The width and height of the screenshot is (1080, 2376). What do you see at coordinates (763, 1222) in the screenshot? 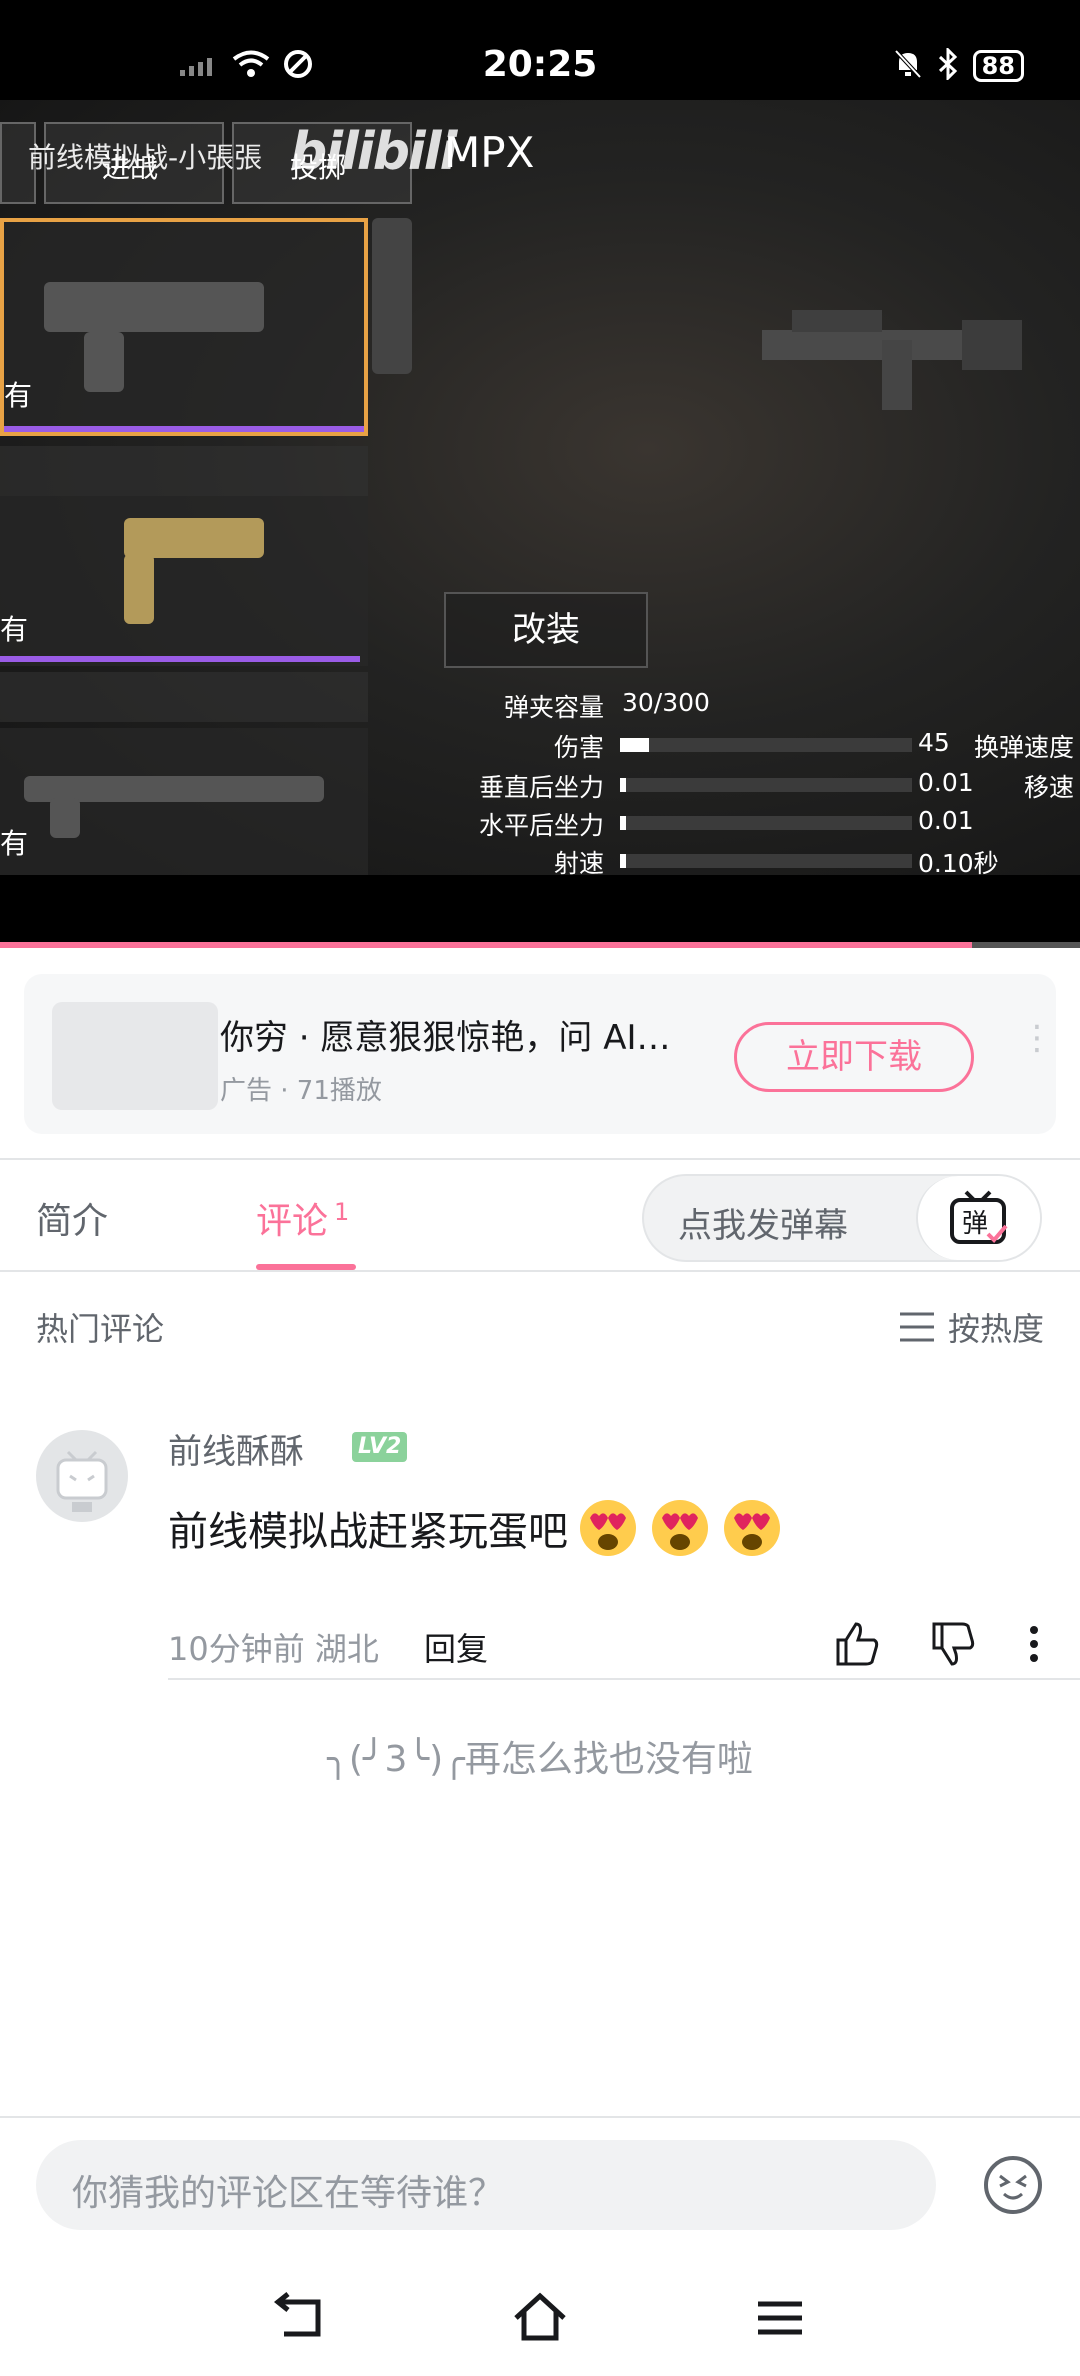
I see `danmaku-input: 点我发弹幕` at bounding box center [763, 1222].